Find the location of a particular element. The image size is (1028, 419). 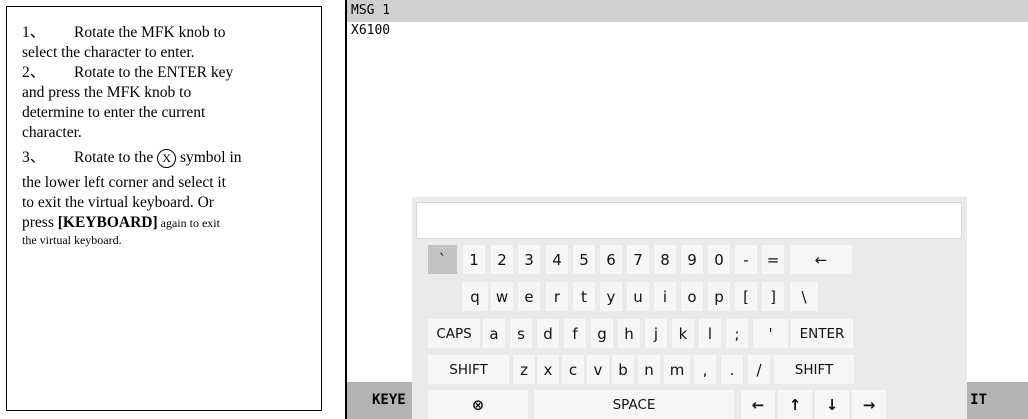

key-exit-keyboard: ⊗ is located at coordinates (478, 404).